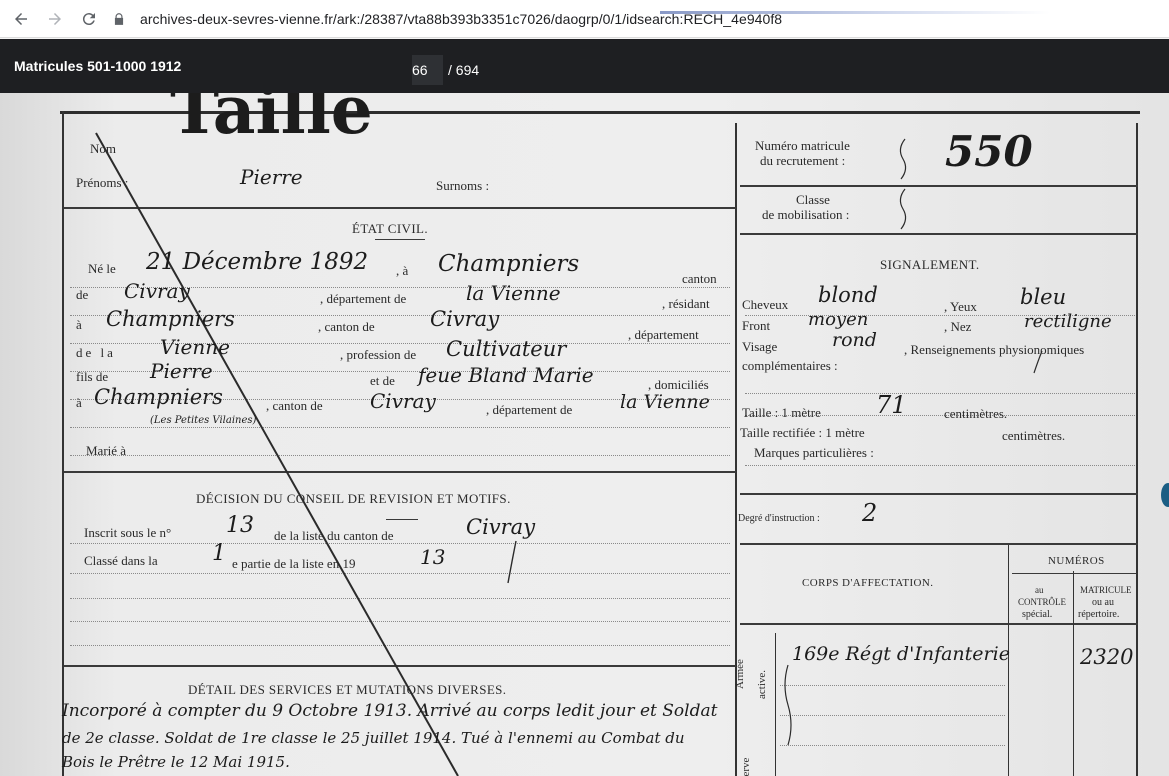 This screenshot has height=776, width=1169. I want to click on canton-handwritten: Civray, so click(157, 291).